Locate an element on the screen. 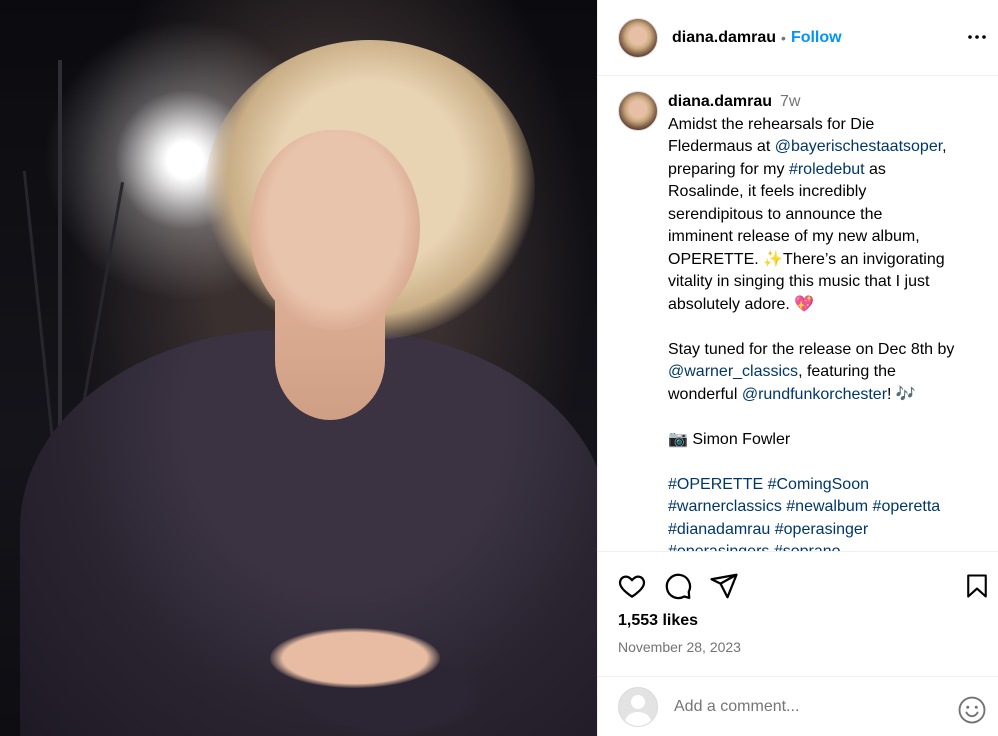  smiley-icon is located at coordinates (972, 710).